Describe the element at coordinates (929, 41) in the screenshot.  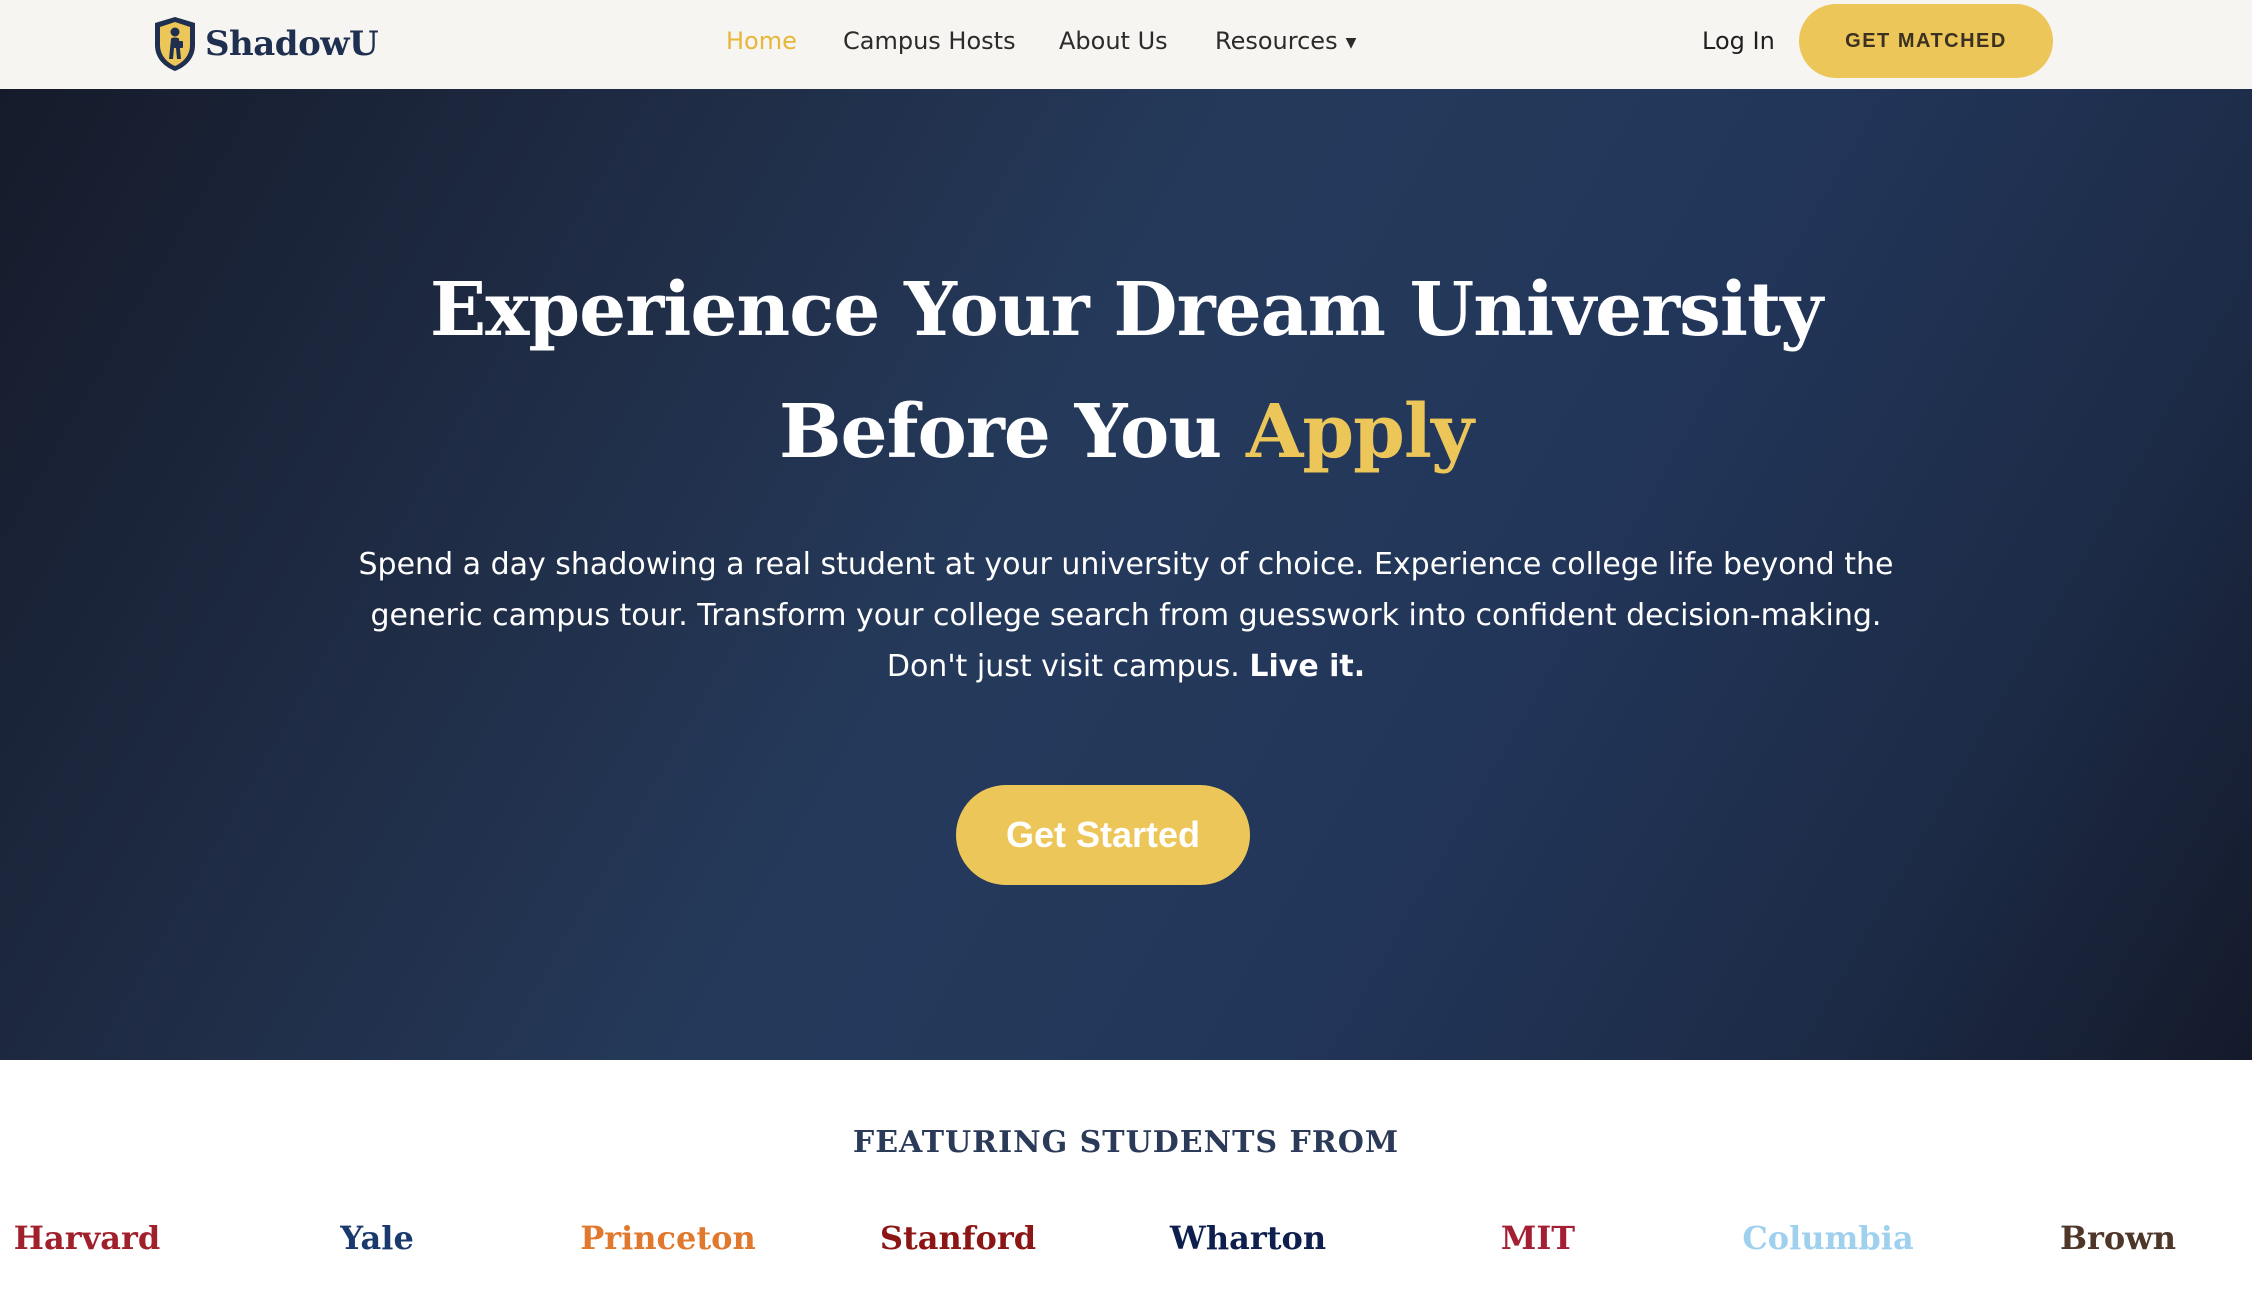
I see `nav-campus-hosts: Campus Hosts` at that location.